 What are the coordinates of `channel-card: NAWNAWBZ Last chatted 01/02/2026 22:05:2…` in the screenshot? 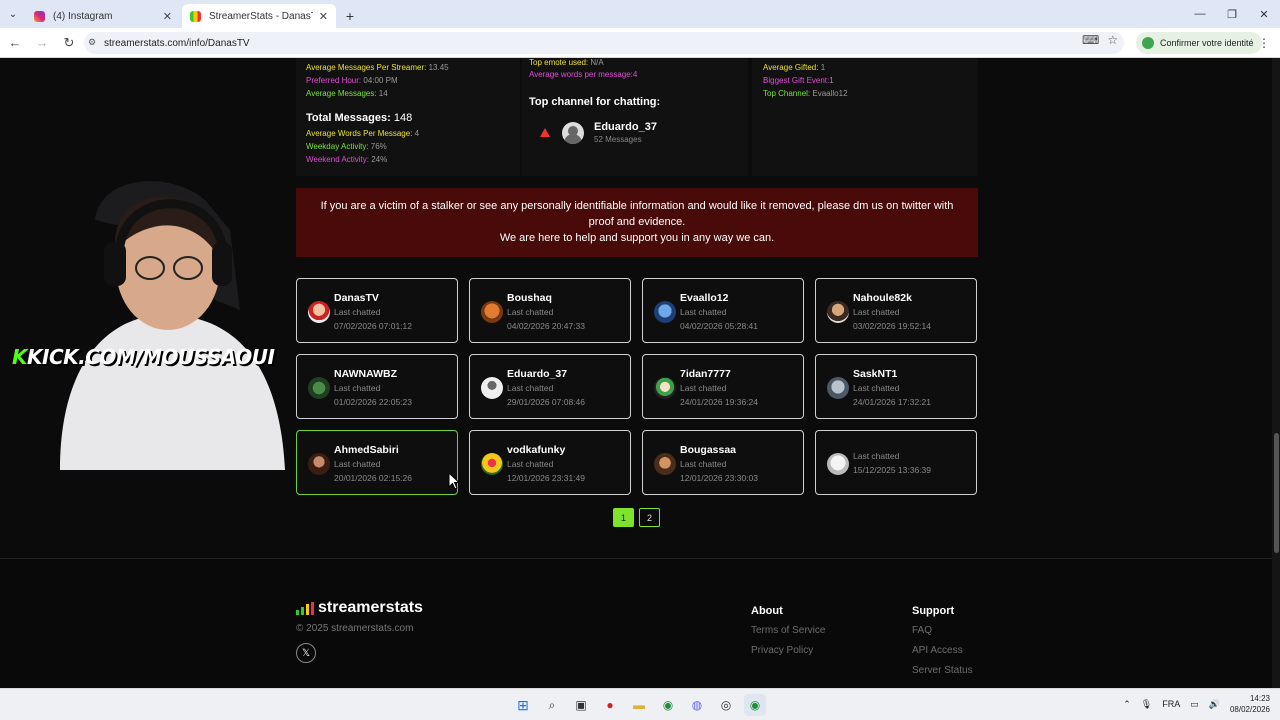 It's located at (377, 386).